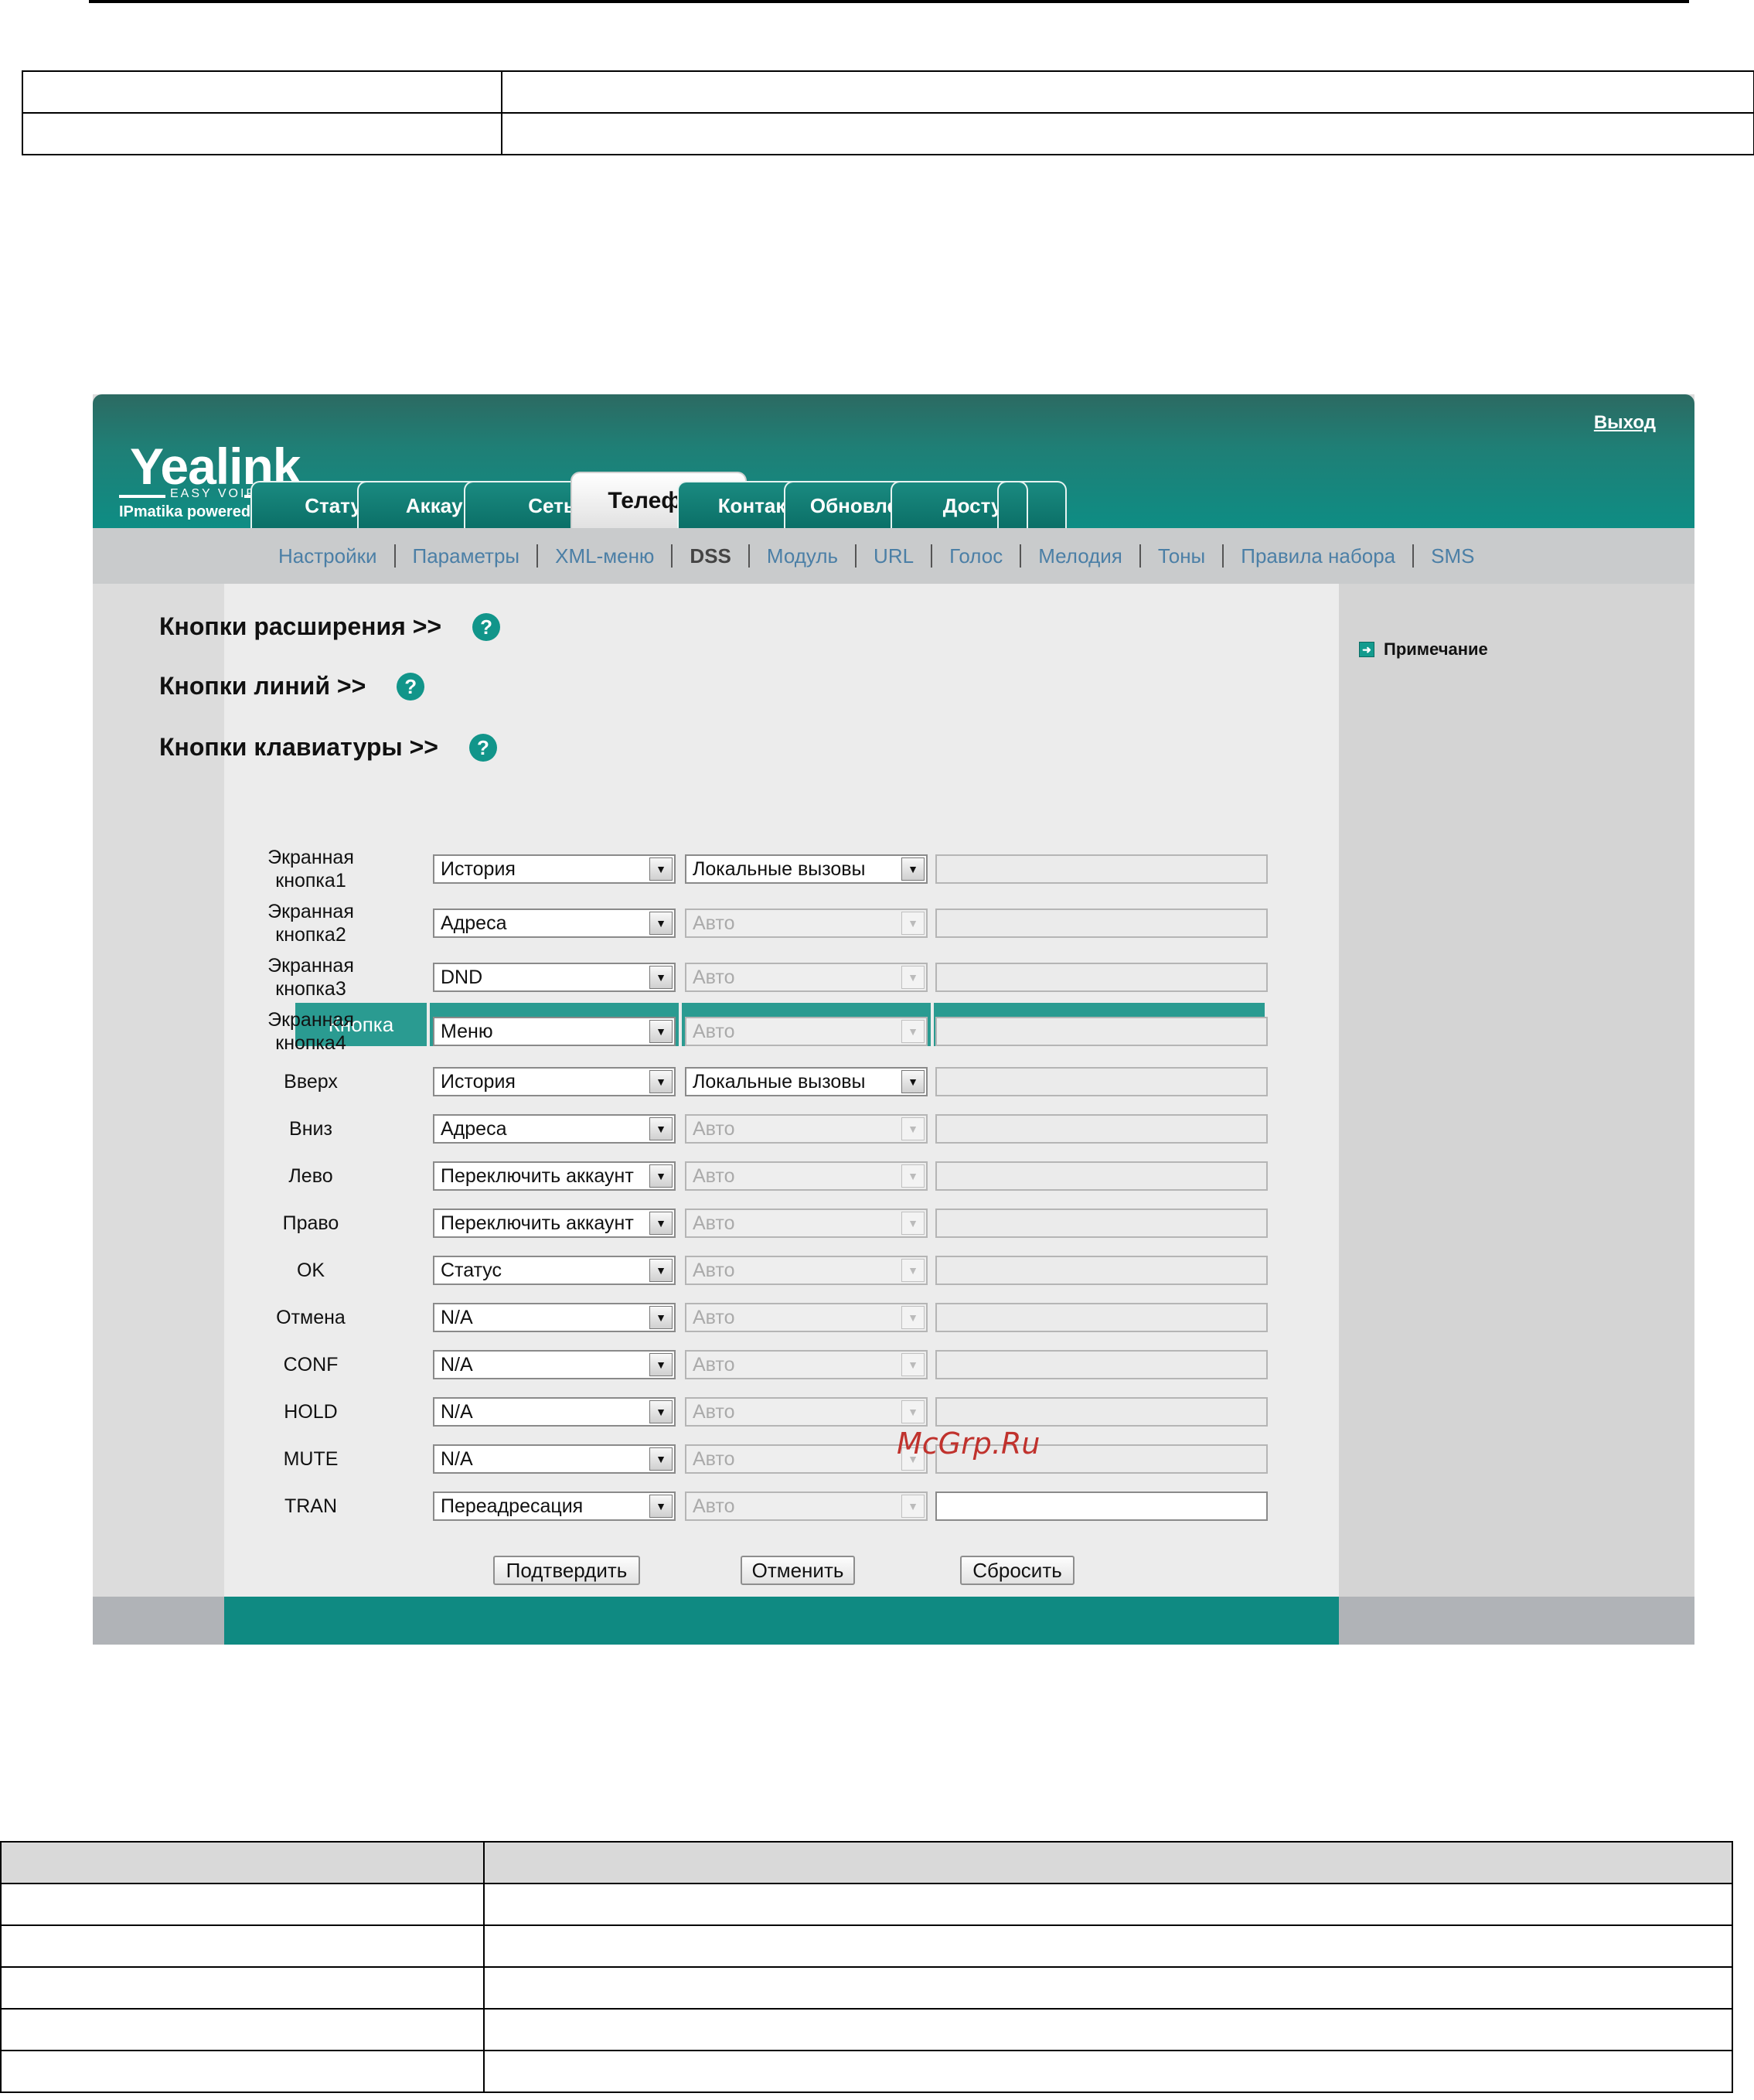  What do you see at coordinates (328, 747) in the screenshot?
I see `section-heading: Кнопки клавиатуры >>?` at bounding box center [328, 747].